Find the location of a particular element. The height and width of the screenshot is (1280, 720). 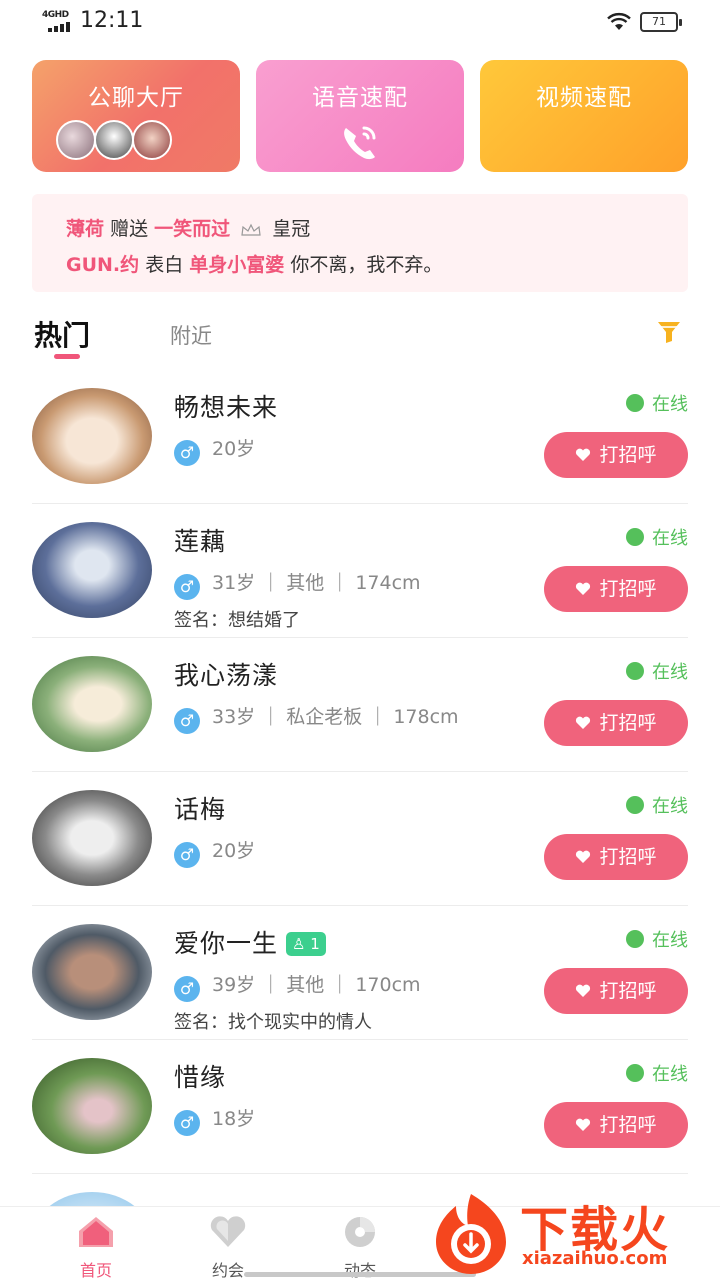

user-meta: ♂ 31岁 ｜ 其他 ｜ 174cm is located at coordinates (297, 584).